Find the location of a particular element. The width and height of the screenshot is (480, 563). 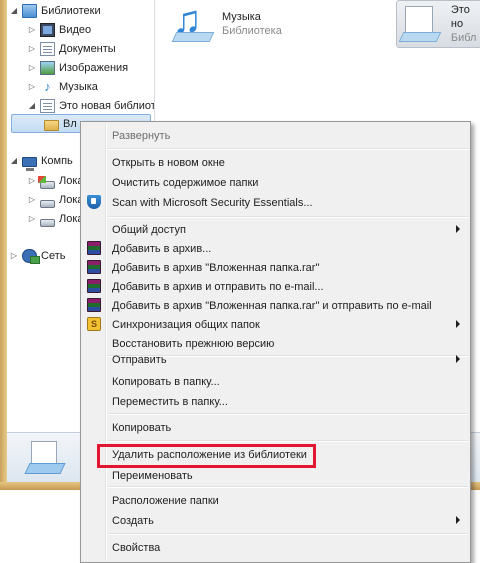

music-library-icon: ♪ is located at coordinates (47, 86).